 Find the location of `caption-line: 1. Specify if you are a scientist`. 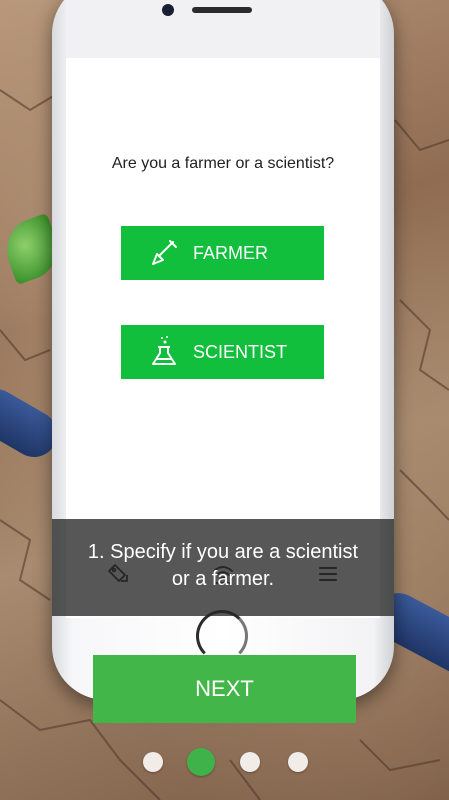

caption-line: 1. Specify if you are a scientist is located at coordinates (223, 552).